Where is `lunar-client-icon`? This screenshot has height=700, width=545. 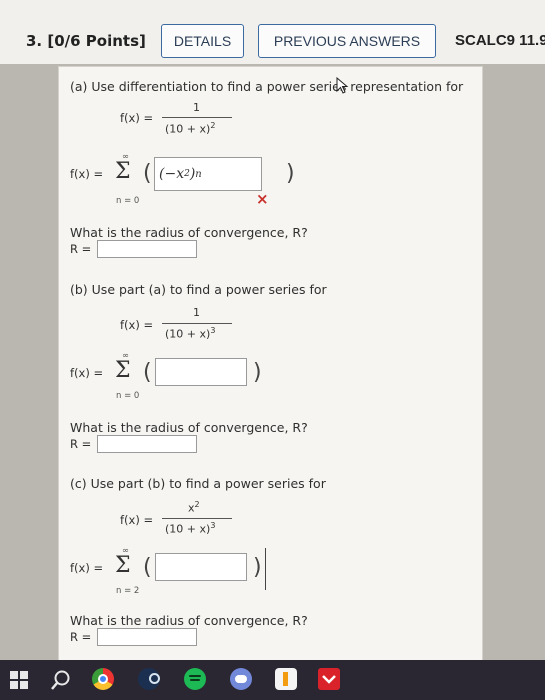
lunar-client-icon is located at coordinates (286, 679).